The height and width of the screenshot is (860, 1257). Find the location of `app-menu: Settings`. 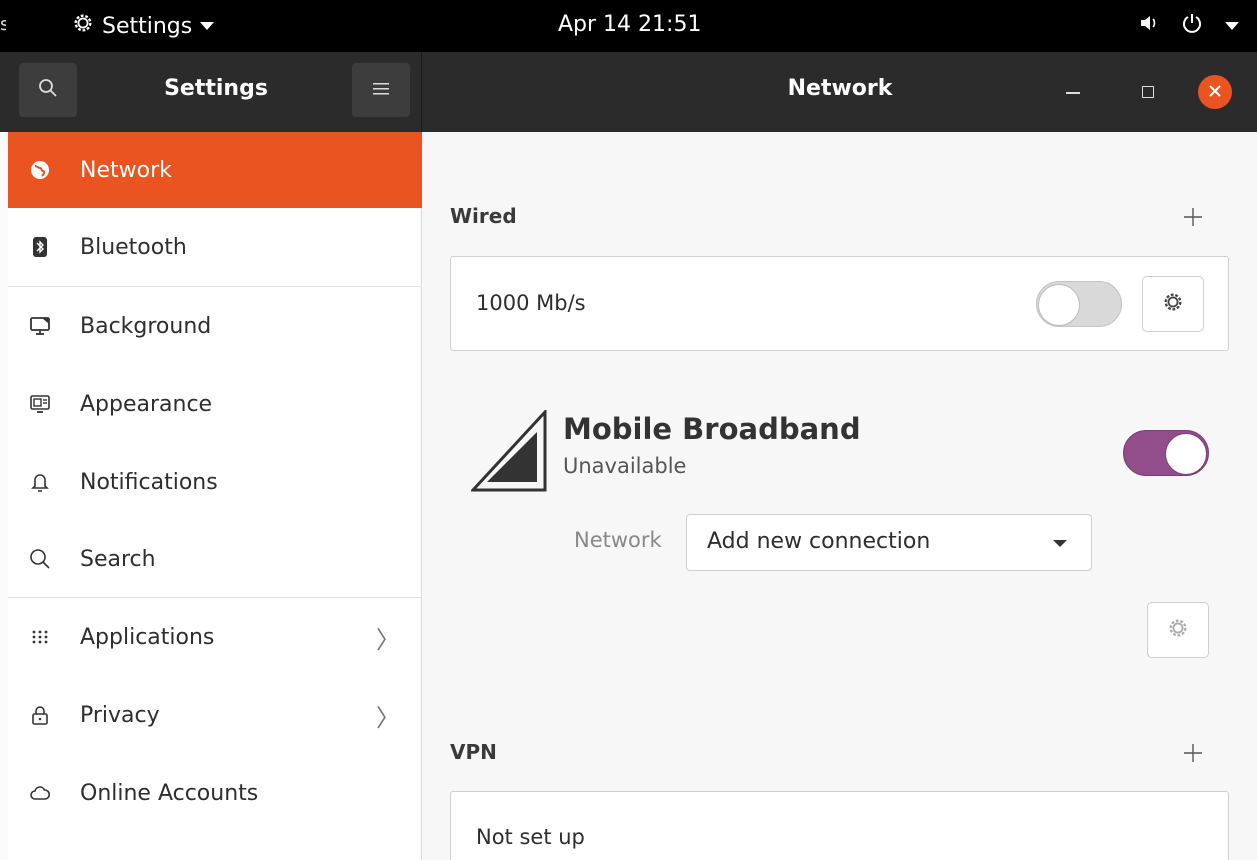

app-menu: Settings is located at coordinates (143, 26).